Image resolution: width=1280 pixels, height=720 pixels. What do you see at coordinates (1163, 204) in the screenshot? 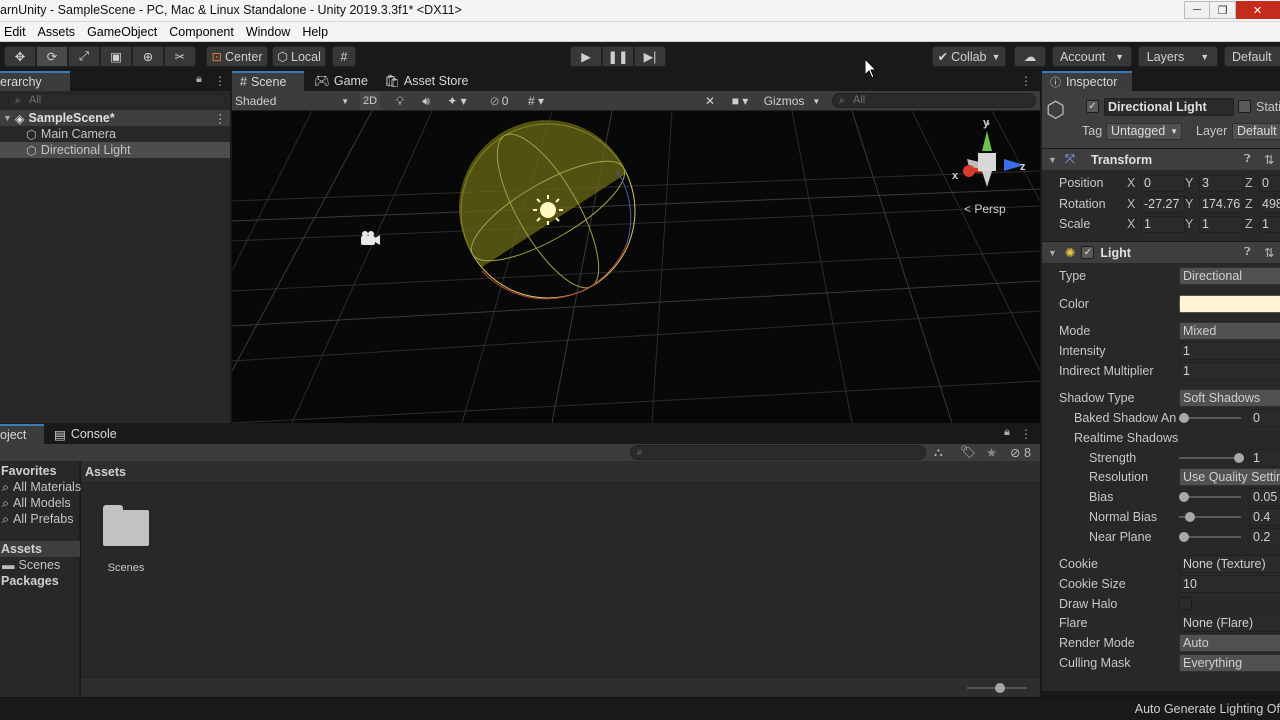
I see `rotation-x-value: -27.27` at bounding box center [1163, 204].